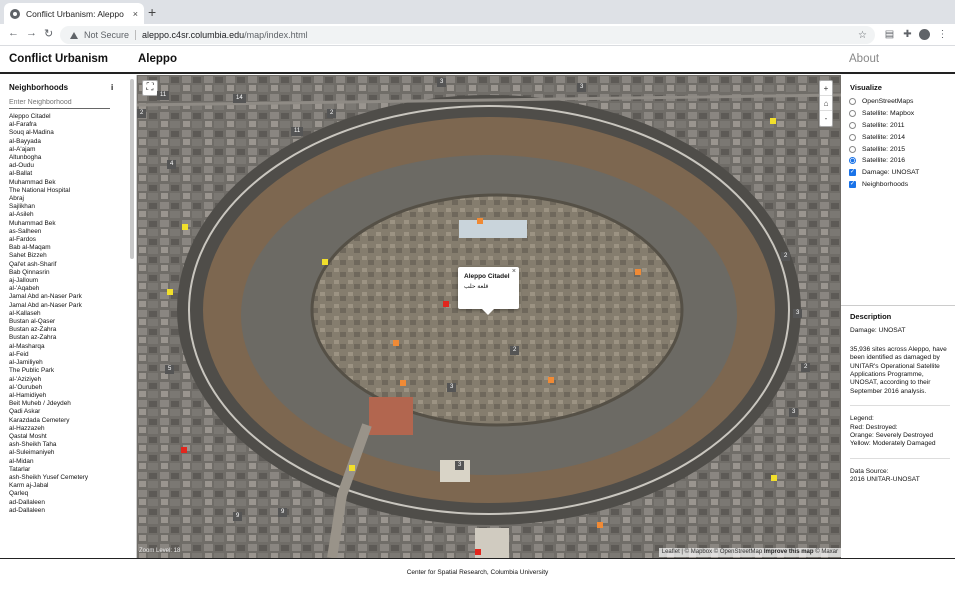 The image size is (955, 597). I want to click on neighborhood-item: al-Asileh, so click(48, 215).